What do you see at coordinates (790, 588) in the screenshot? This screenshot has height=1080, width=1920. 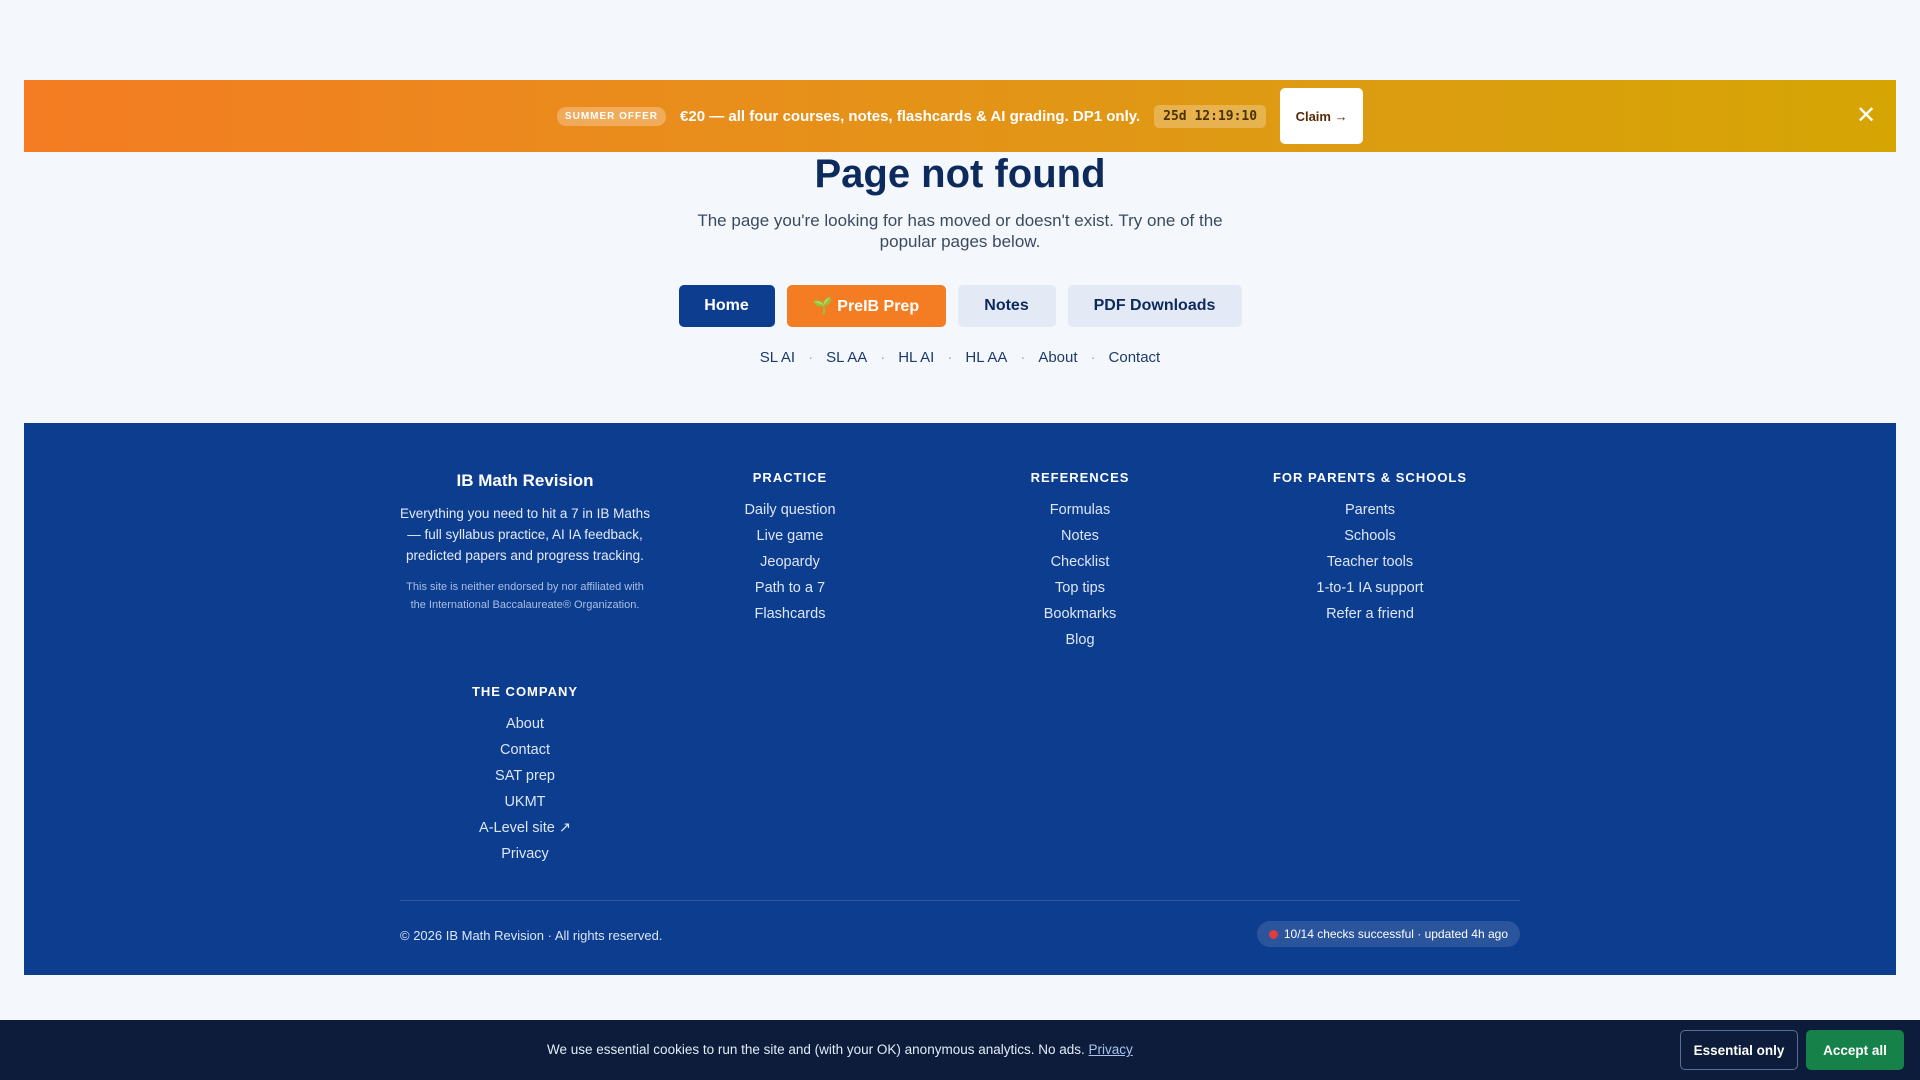 I see `footer-link-path-to-7: Path to a 7` at bounding box center [790, 588].